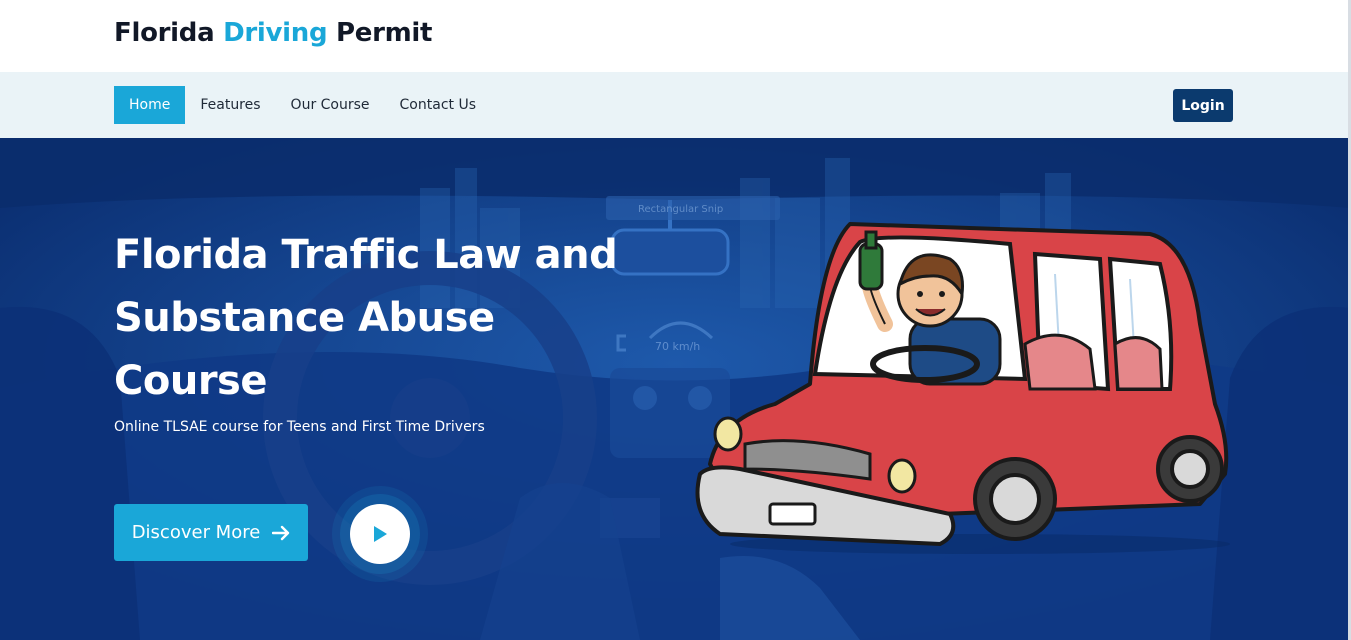 This screenshot has width=1351, height=640. I want to click on brand-text-florida: Florida, so click(169, 33).